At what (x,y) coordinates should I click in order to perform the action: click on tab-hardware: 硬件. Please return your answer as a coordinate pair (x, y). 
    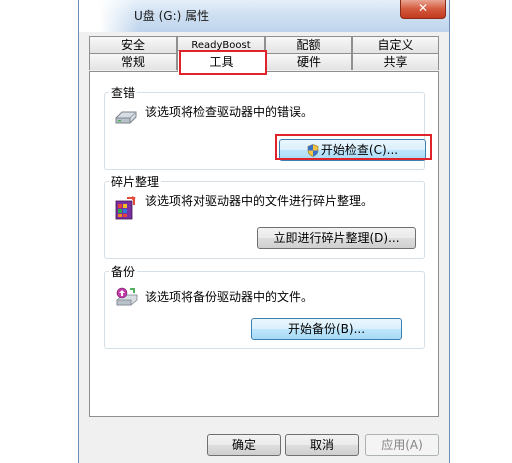
    Looking at the image, I should click on (309, 61).